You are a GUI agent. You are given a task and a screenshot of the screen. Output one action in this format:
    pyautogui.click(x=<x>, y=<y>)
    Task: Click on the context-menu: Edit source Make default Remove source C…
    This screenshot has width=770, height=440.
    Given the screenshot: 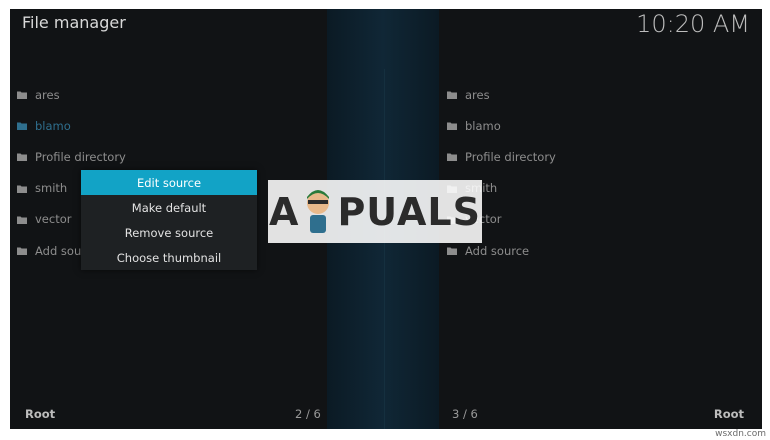 What is the action you would take?
    pyautogui.click(x=169, y=220)
    